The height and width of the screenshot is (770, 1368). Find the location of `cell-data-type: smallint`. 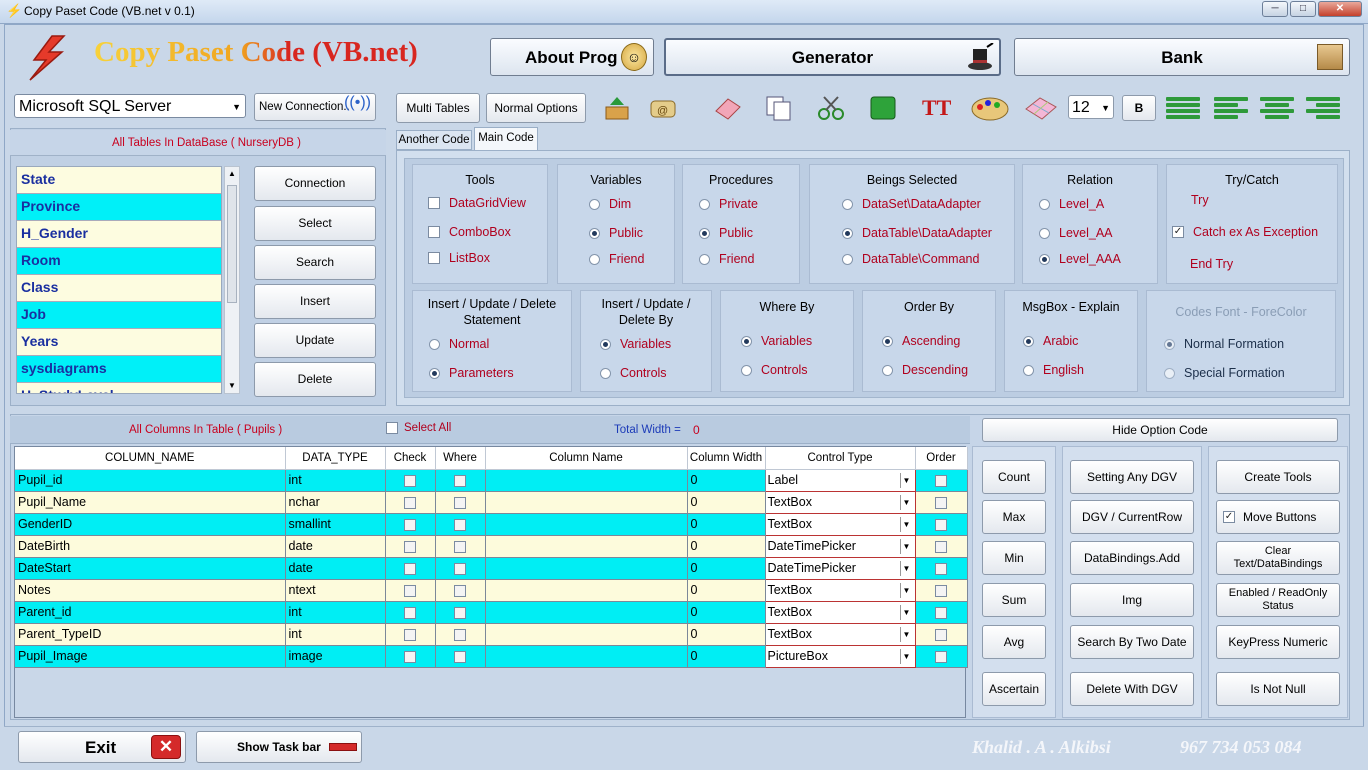

cell-data-type: smallint is located at coordinates (335, 524).